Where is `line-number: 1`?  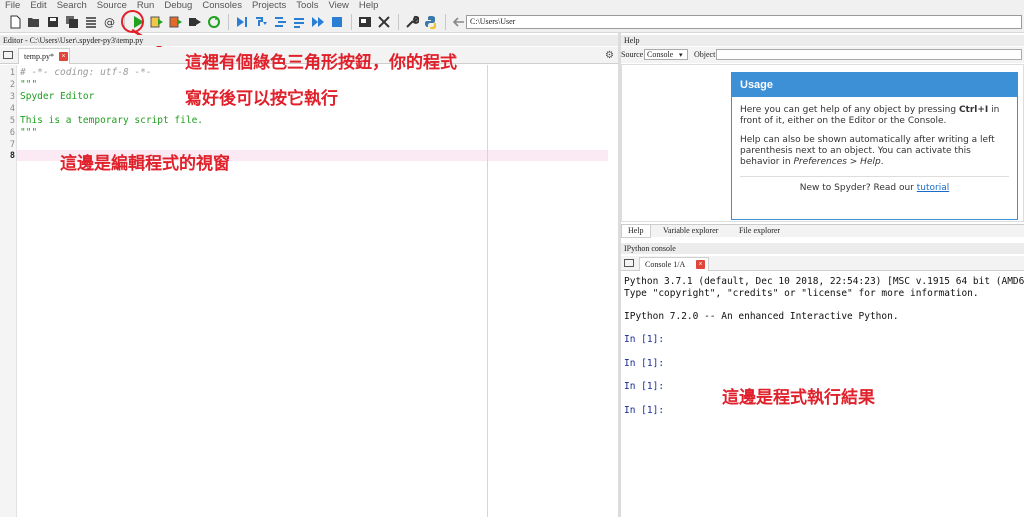 line-number: 1 is located at coordinates (12, 73).